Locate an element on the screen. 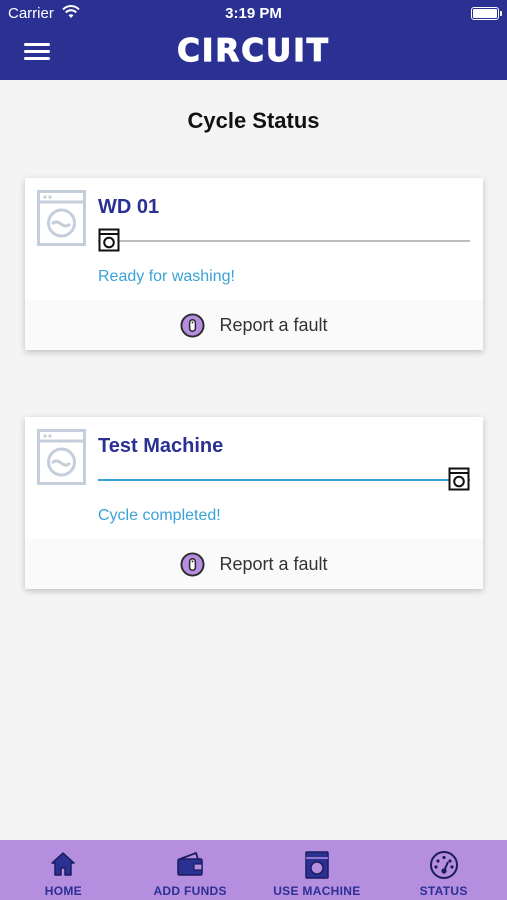  status-bar: Carrier 3:19 PM is located at coordinates (253, 14).